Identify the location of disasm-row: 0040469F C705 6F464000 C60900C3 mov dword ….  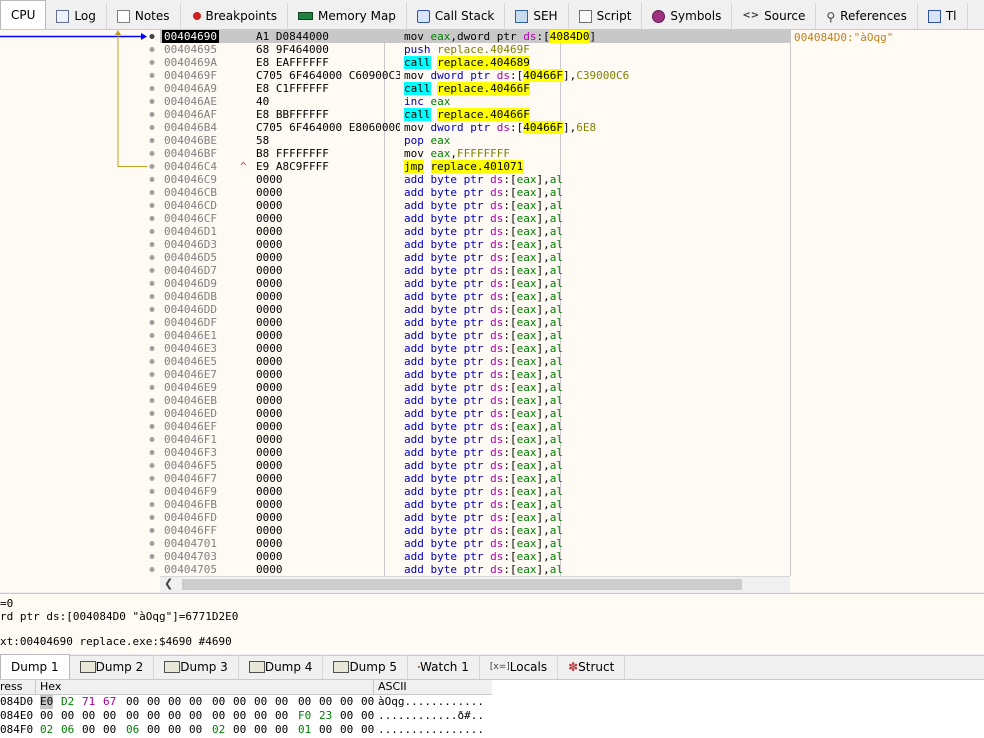
(475, 75).